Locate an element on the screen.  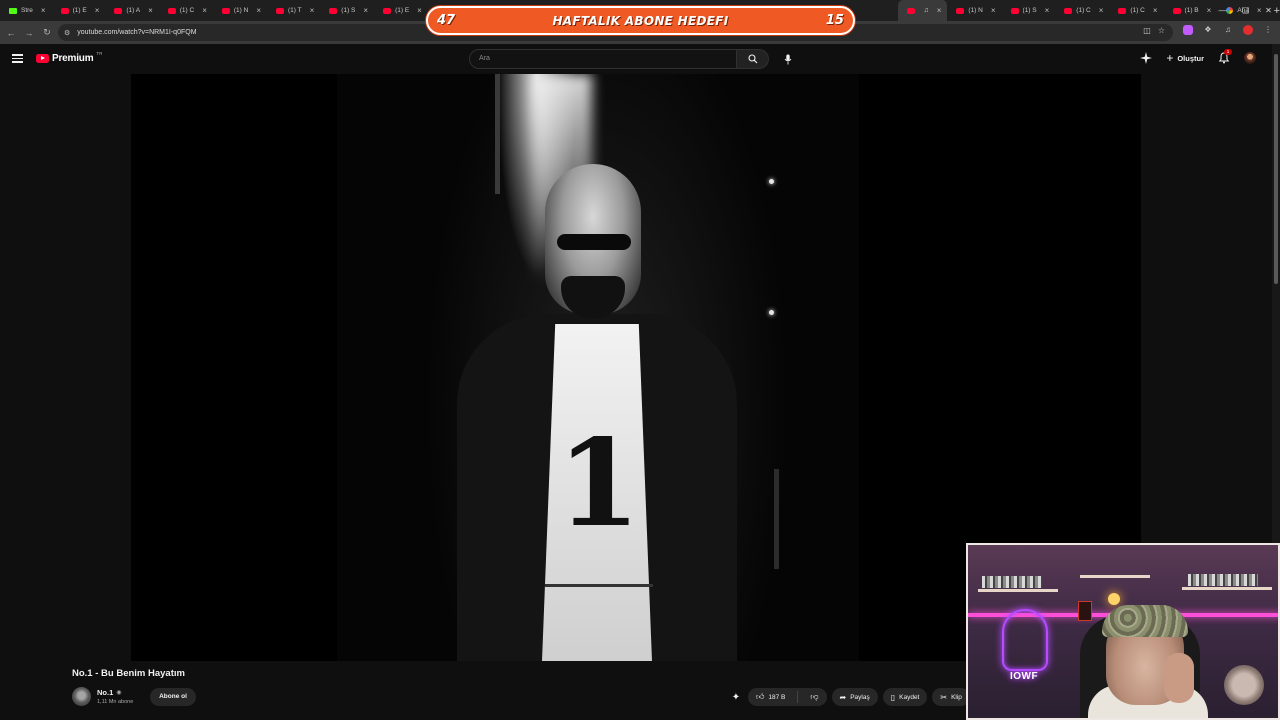
youtube-masthead: Premium TR Ara + Oluştur 1 is located at coordinates (636, 59).